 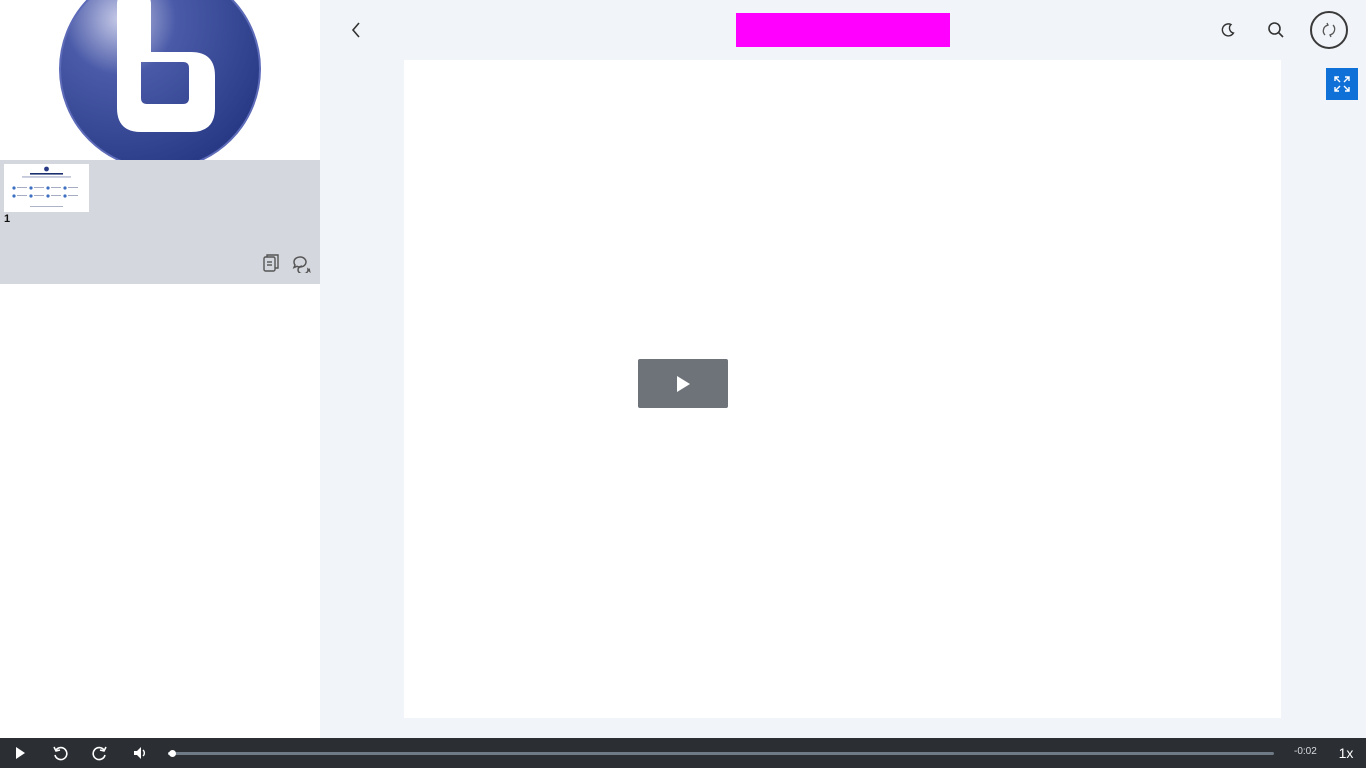 I want to click on logo-area, so click(x=160, y=80).